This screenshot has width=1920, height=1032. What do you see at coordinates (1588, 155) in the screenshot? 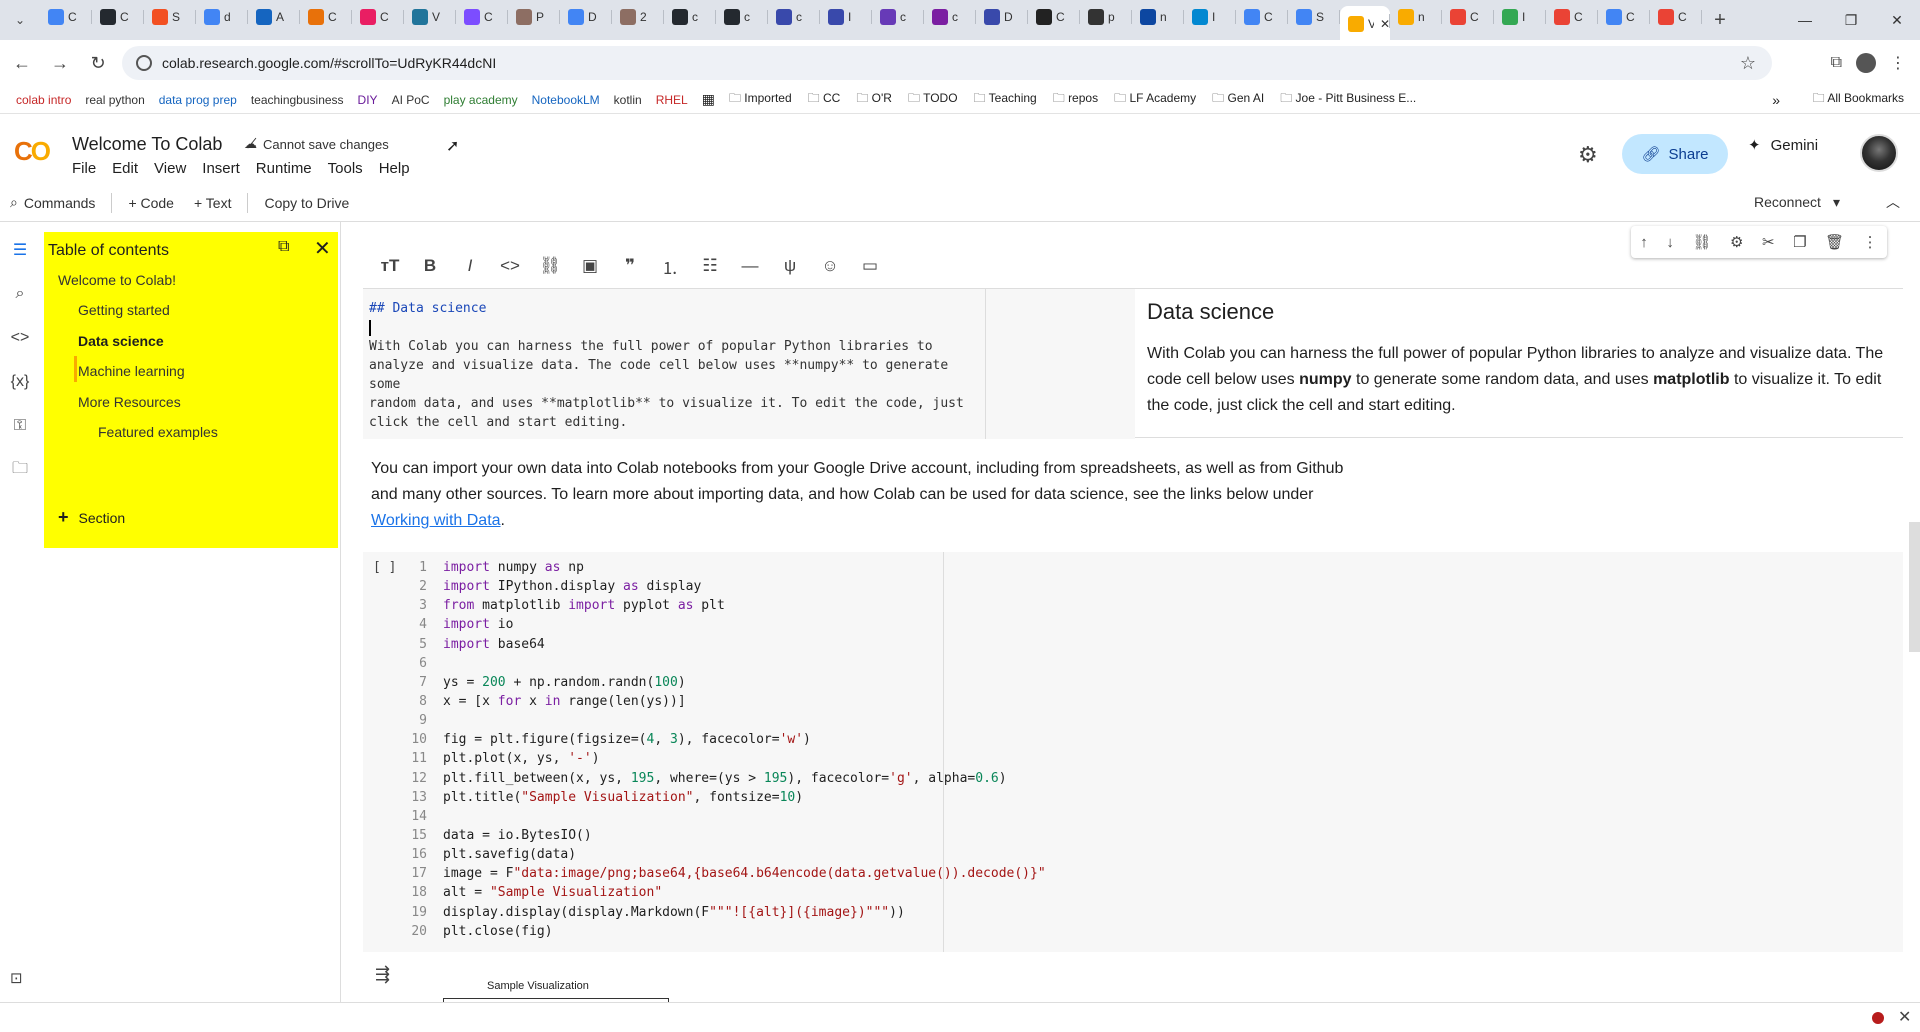
I see `settings-gear-icon: ⚙` at bounding box center [1588, 155].